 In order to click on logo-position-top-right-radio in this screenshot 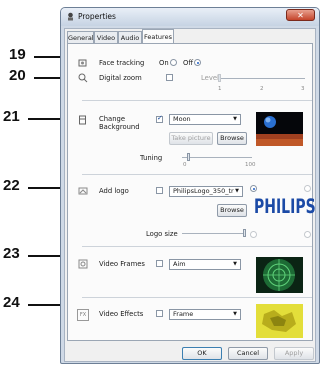, I will do `click(307, 188)`.